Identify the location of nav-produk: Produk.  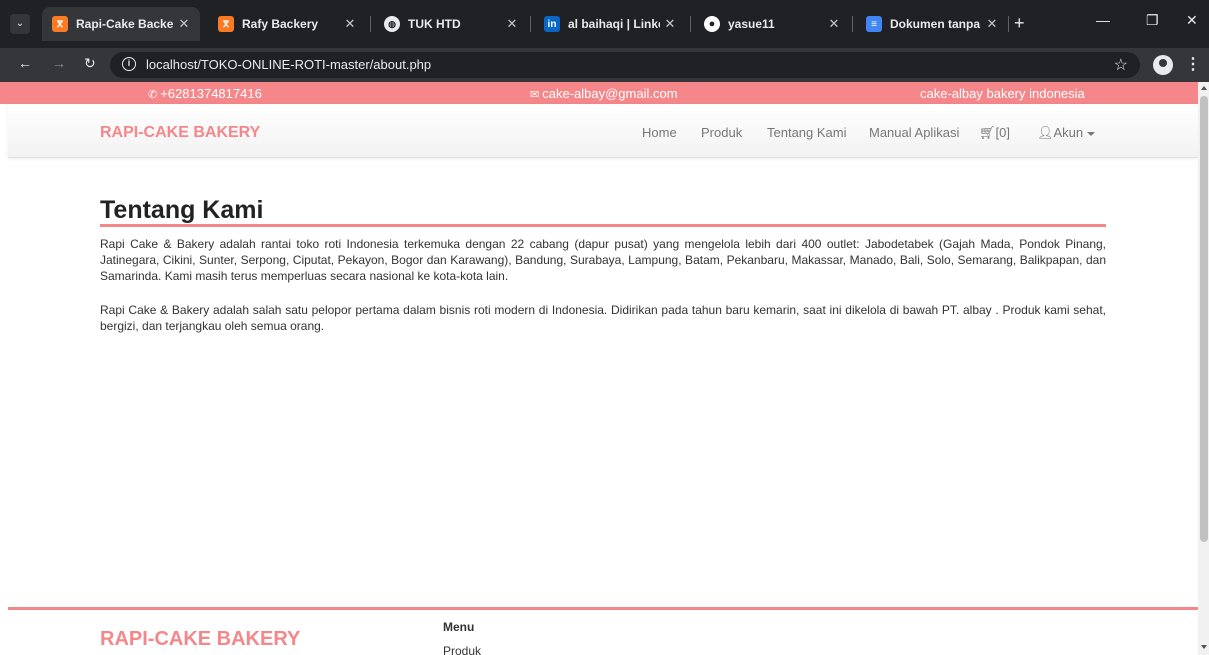
(721, 132).